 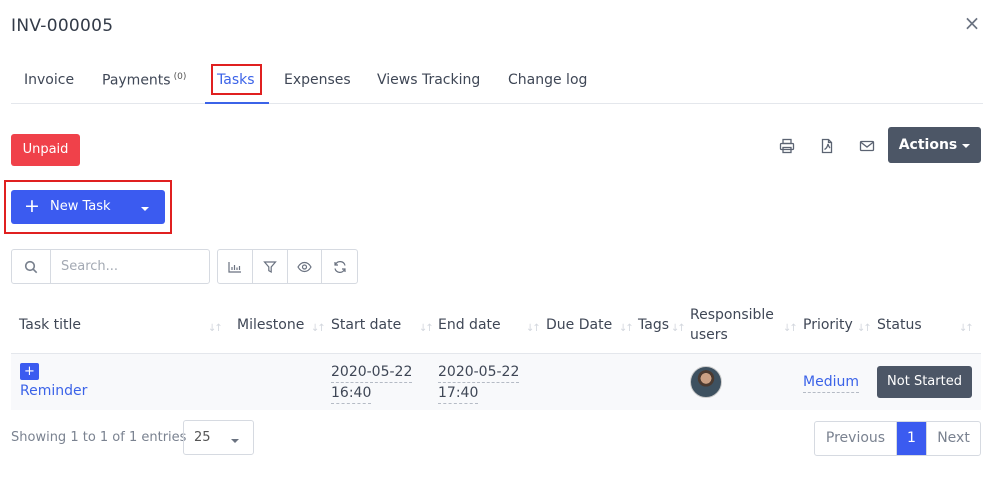 What do you see at coordinates (235, 266) in the screenshot?
I see `chart-icon` at bounding box center [235, 266].